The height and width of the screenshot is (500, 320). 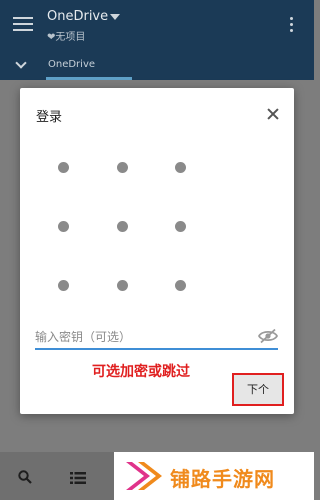 What do you see at coordinates (141, 372) in the screenshot?
I see `annotation-text: 可选加密或跳过` at bounding box center [141, 372].